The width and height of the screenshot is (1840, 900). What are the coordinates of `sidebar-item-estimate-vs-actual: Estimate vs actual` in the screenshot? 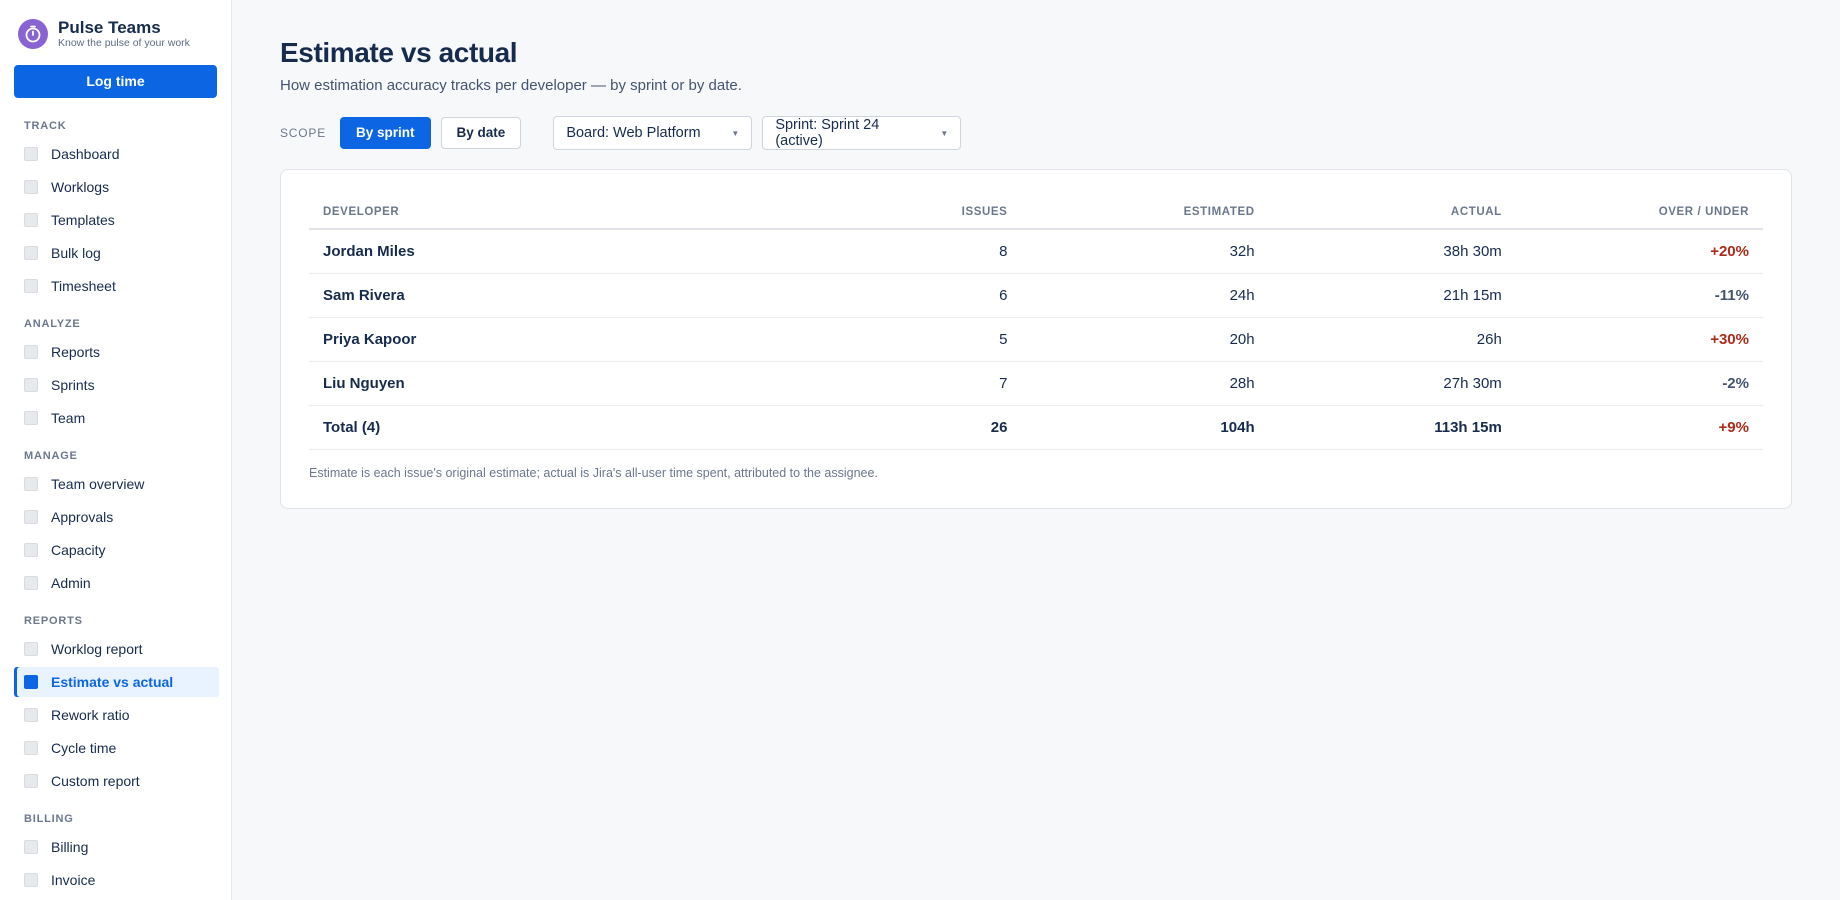 It's located at (116, 682).